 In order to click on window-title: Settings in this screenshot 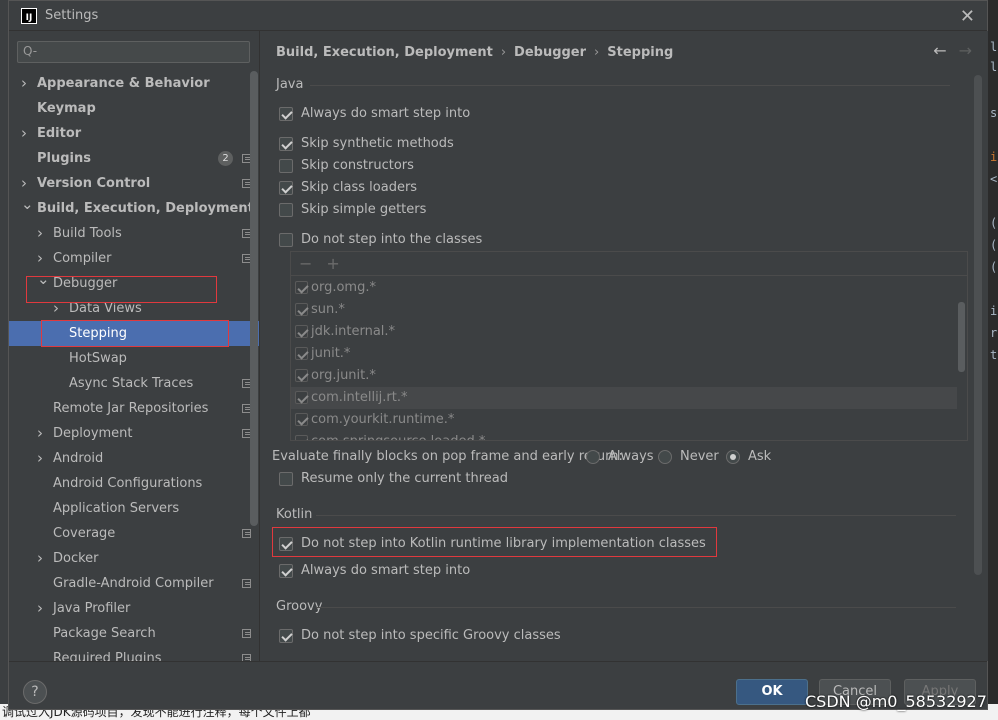, I will do `click(72, 15)`.